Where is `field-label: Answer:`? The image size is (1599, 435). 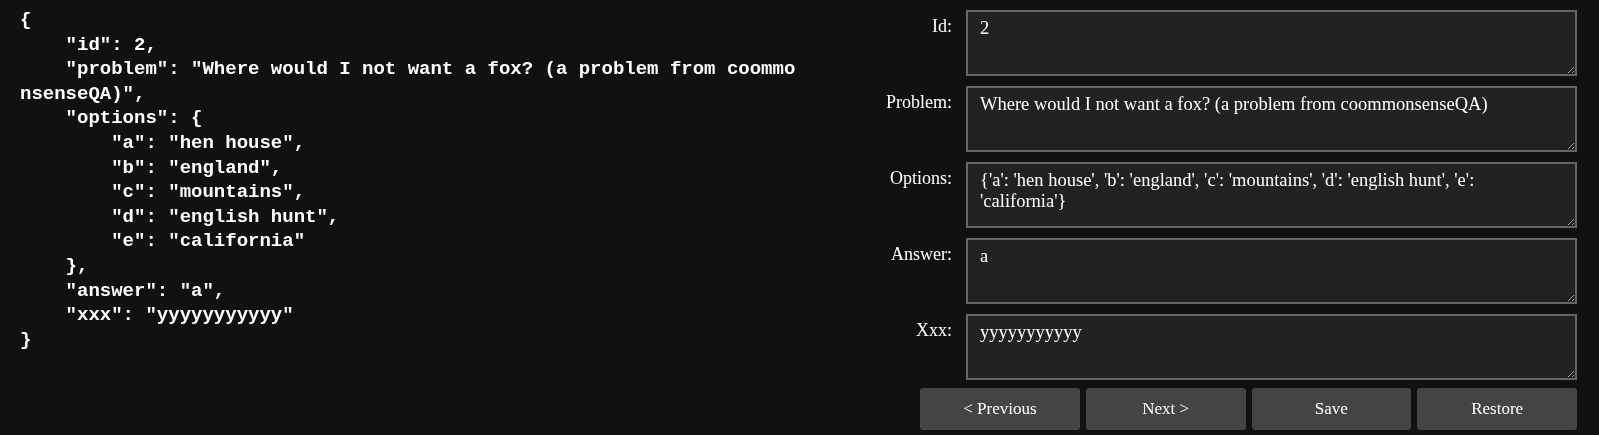 field-label: Answer: is located at coordinates (921, 254).